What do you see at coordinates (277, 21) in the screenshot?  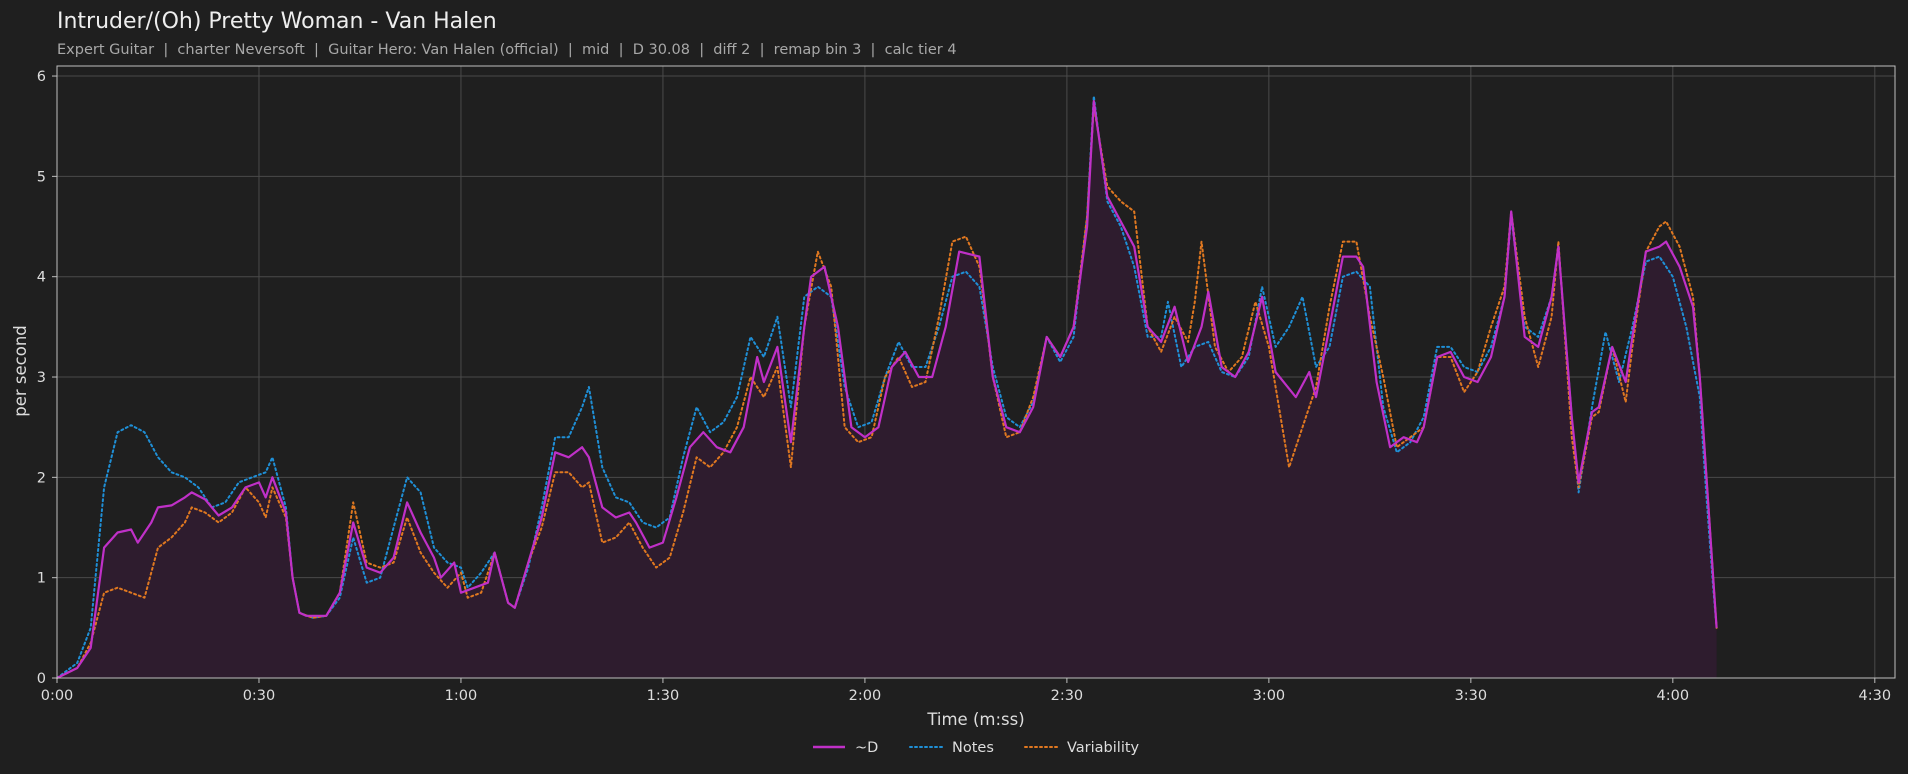 I see `chart-title: Intruder/(Oh) Pretty Woman - Van Halen` at bounding box center [277, 21].